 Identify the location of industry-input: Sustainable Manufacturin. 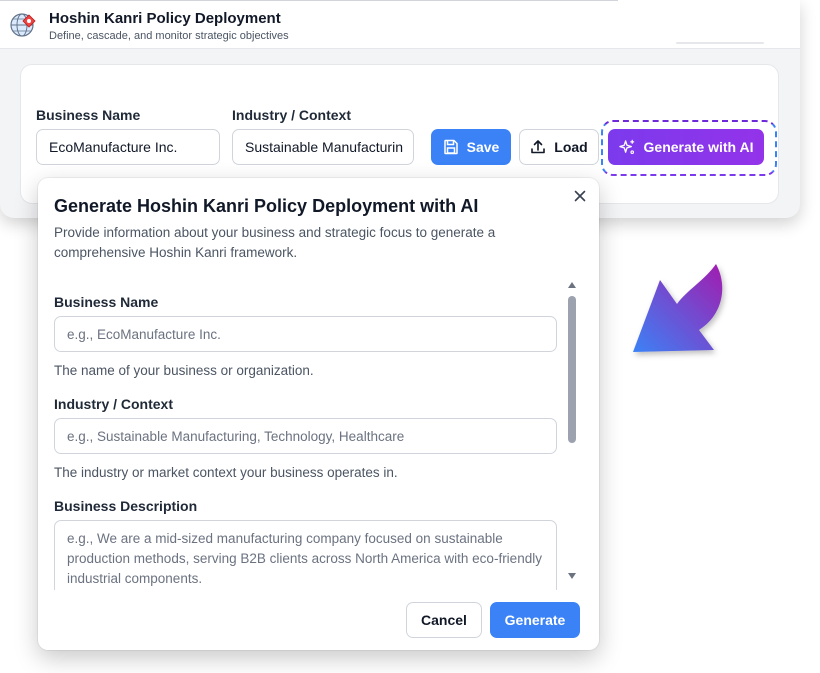
(323, 147).